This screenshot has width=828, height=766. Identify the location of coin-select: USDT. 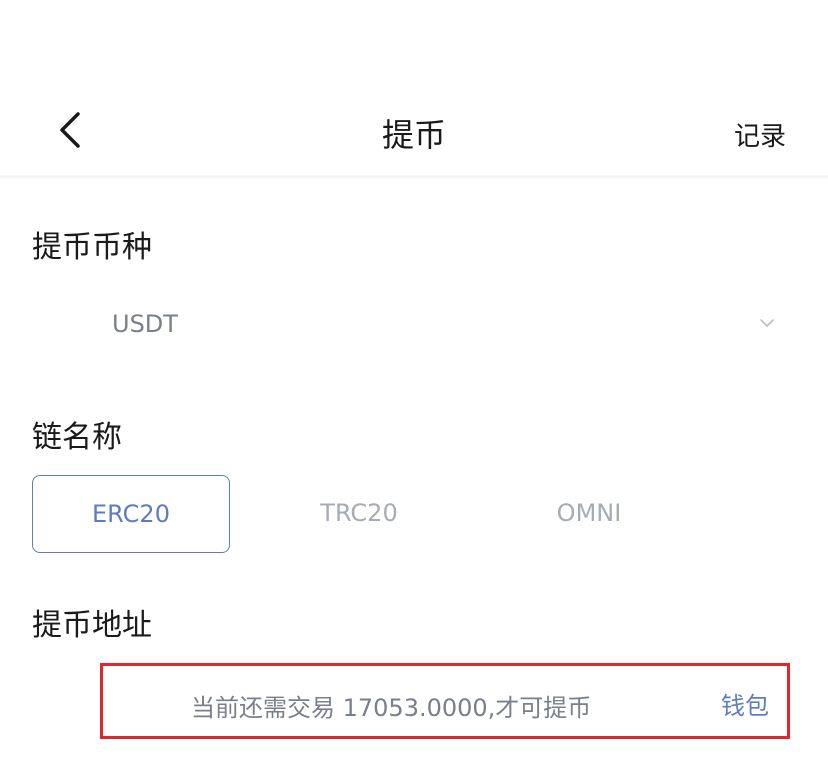
(412, 325).